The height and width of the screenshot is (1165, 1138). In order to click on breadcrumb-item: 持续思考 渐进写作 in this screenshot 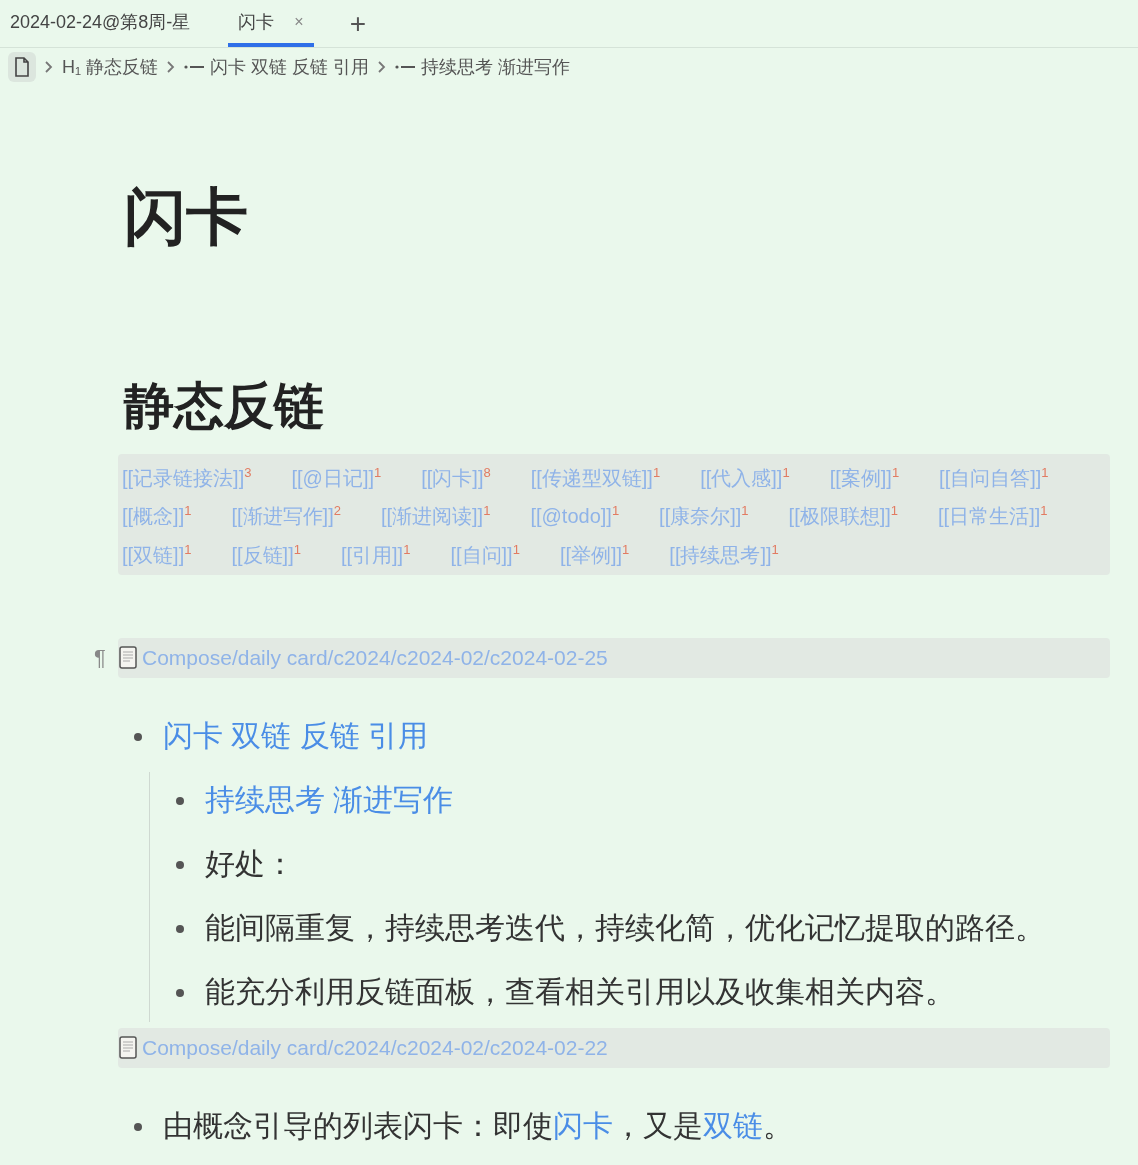, I will do `click(483, 67)`.